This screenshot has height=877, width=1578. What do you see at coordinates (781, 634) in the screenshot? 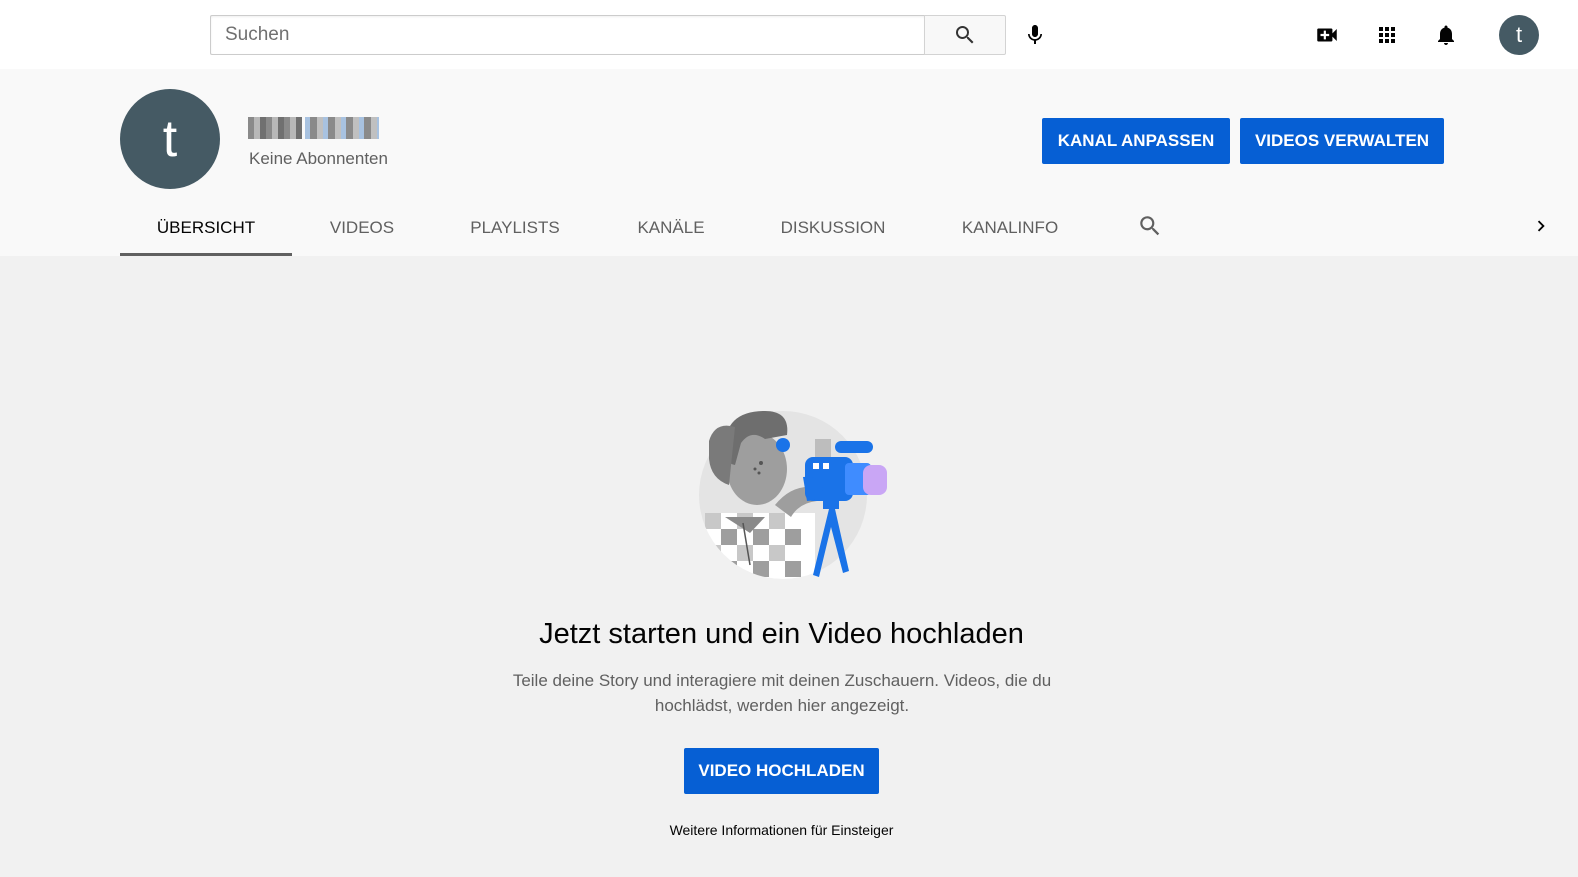
I see `empty-state-title: Jetzt starten und ein Video hochladen` at bounding box center [781, 634].